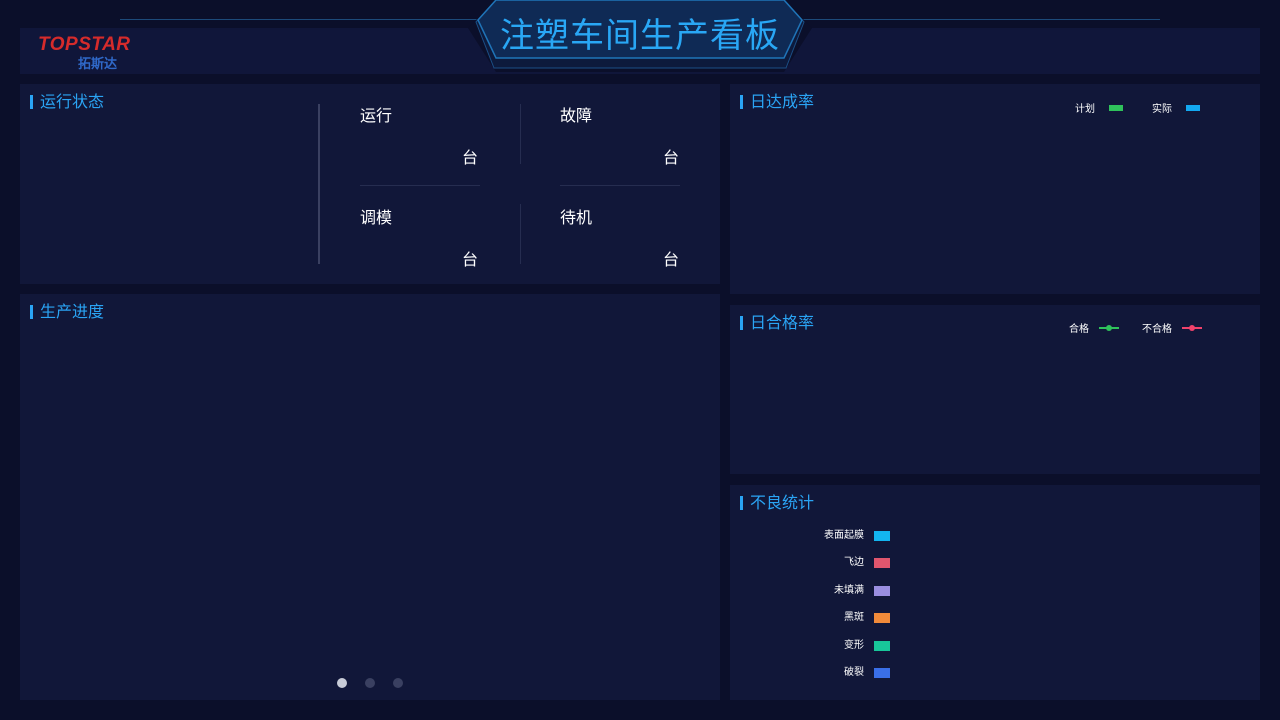  I want to click on defect-label: 破裂, so click(854, 672).